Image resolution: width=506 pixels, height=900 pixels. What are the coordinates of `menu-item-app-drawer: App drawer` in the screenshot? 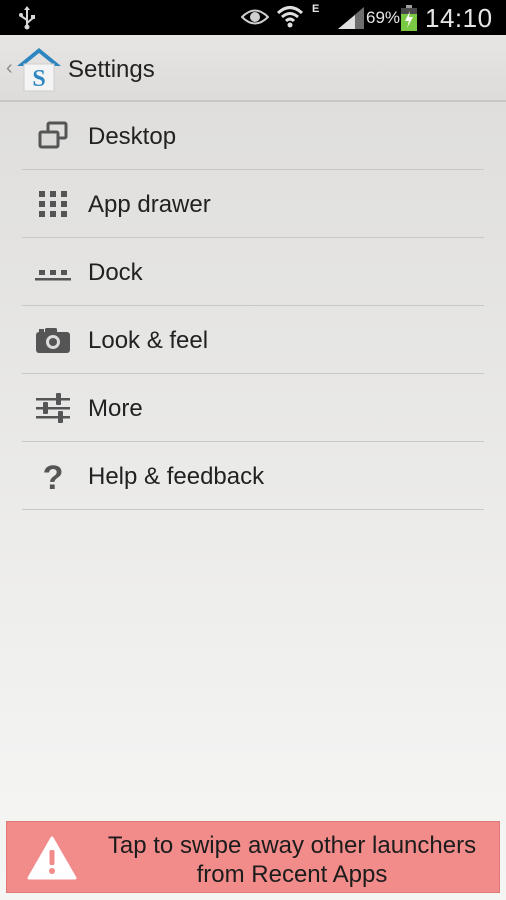 It's located at (253, 204).